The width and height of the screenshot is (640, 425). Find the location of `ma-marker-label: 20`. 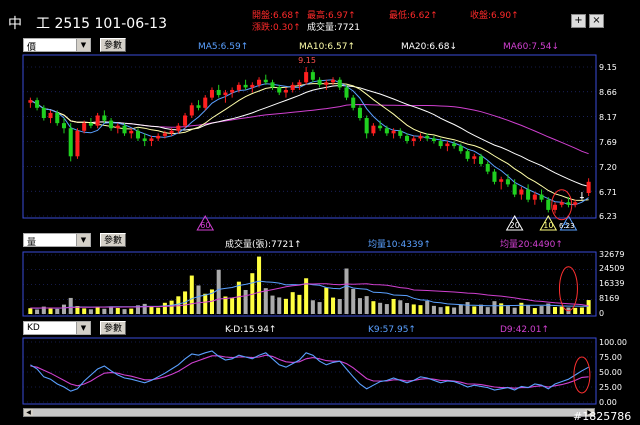

ma-marker-label: 20 is located at coordinates (515, 225).